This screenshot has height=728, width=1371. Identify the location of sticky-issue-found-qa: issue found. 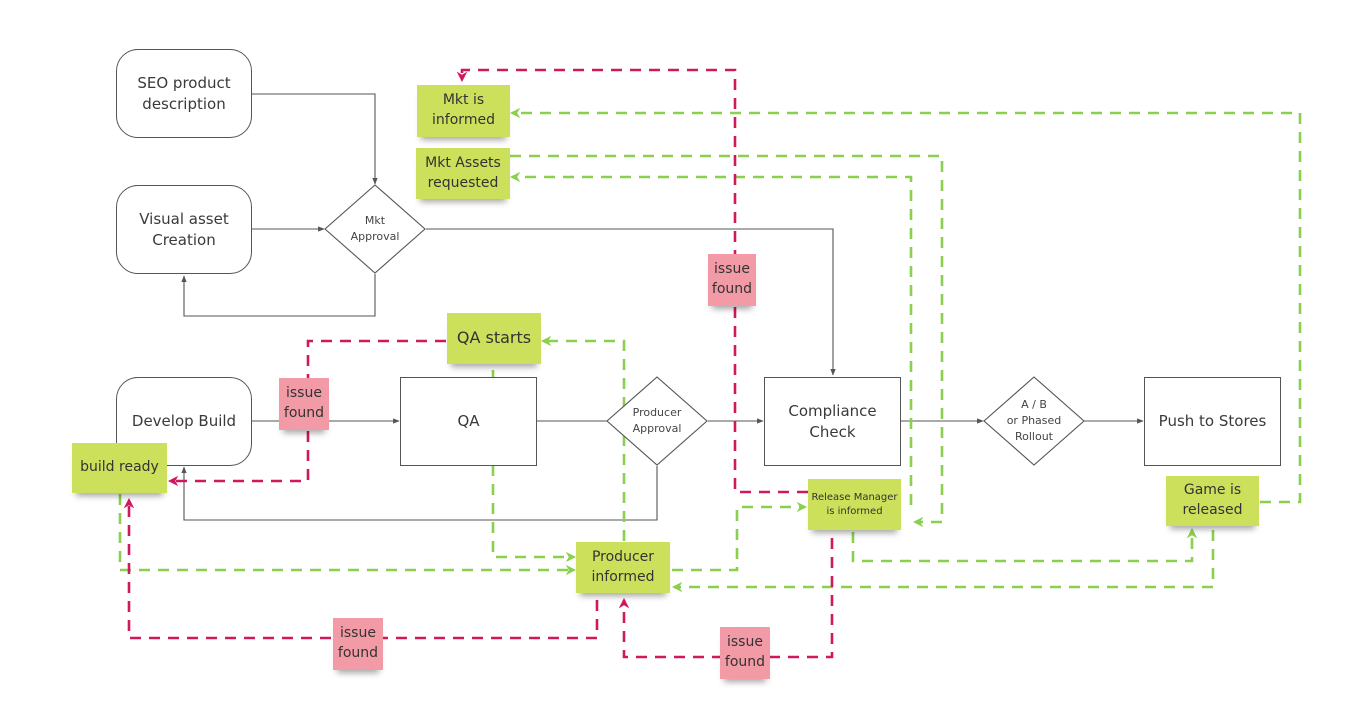
(304, 404).